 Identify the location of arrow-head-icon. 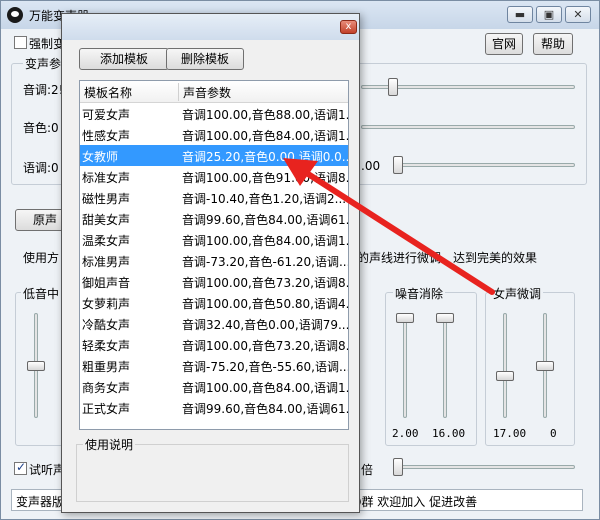
(300, 172).